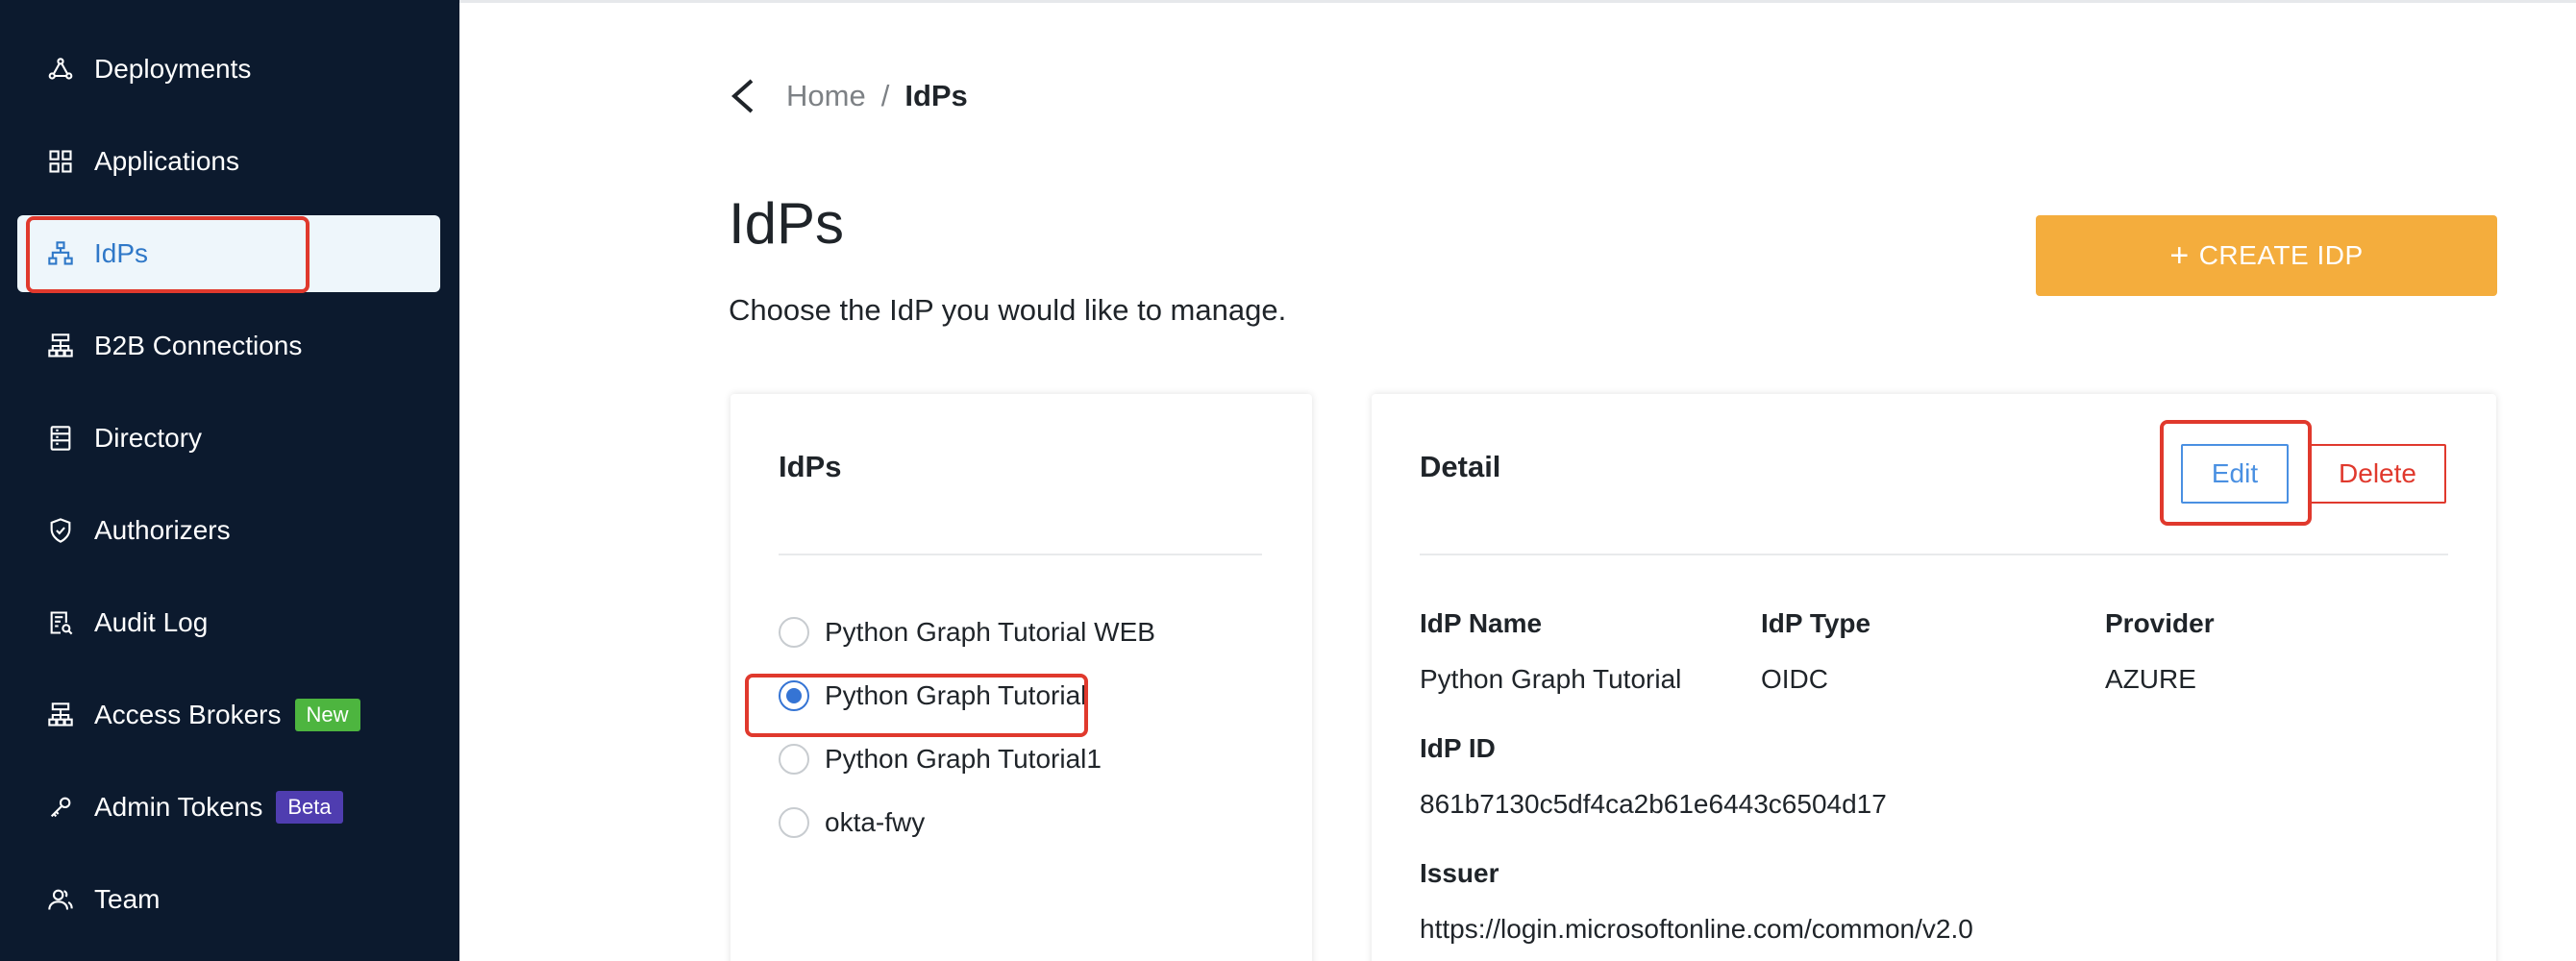 The image size is (2576, 961). What do you see at coordinates (811, 466) in the screenshot?
I see `idp-list-title: IdPs` at bounding box center [811, 466].